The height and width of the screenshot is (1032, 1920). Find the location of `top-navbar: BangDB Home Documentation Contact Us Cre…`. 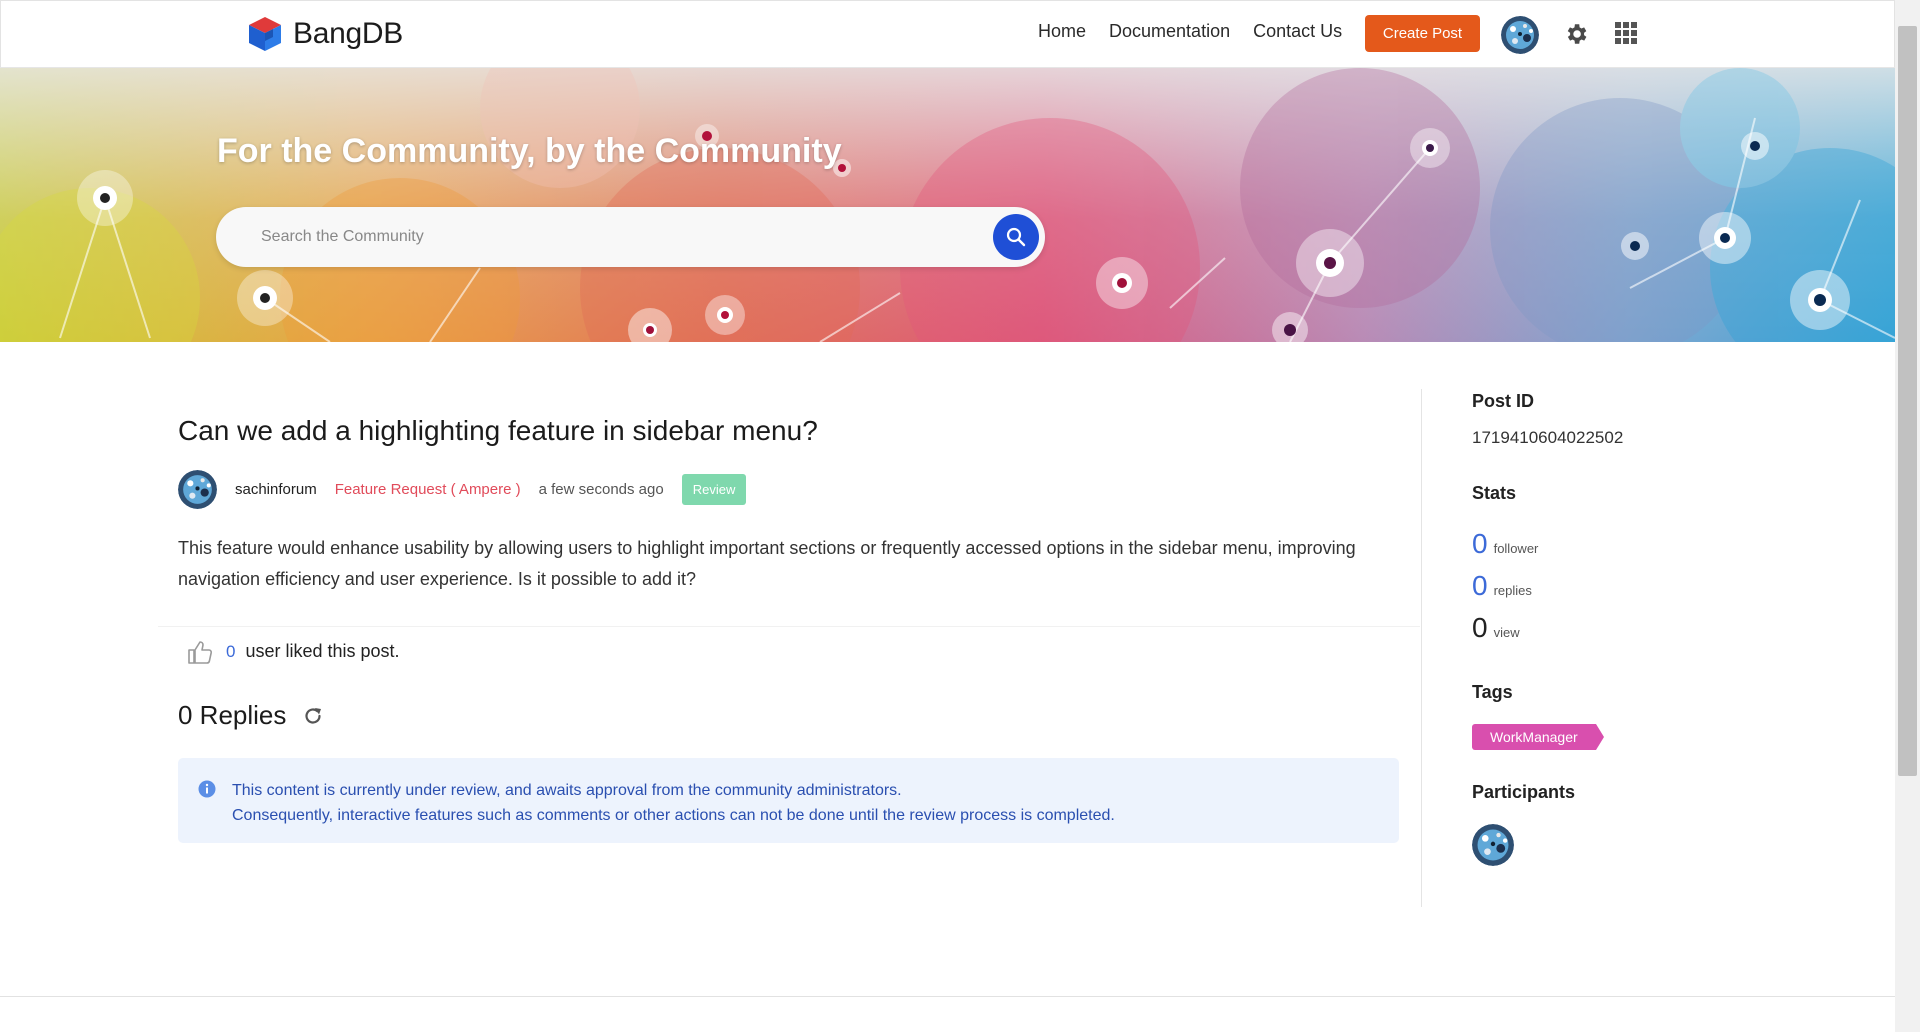

top-navbar: BangDB Home Documentation Contact Us Cre… is located at coordinates (947, 34).